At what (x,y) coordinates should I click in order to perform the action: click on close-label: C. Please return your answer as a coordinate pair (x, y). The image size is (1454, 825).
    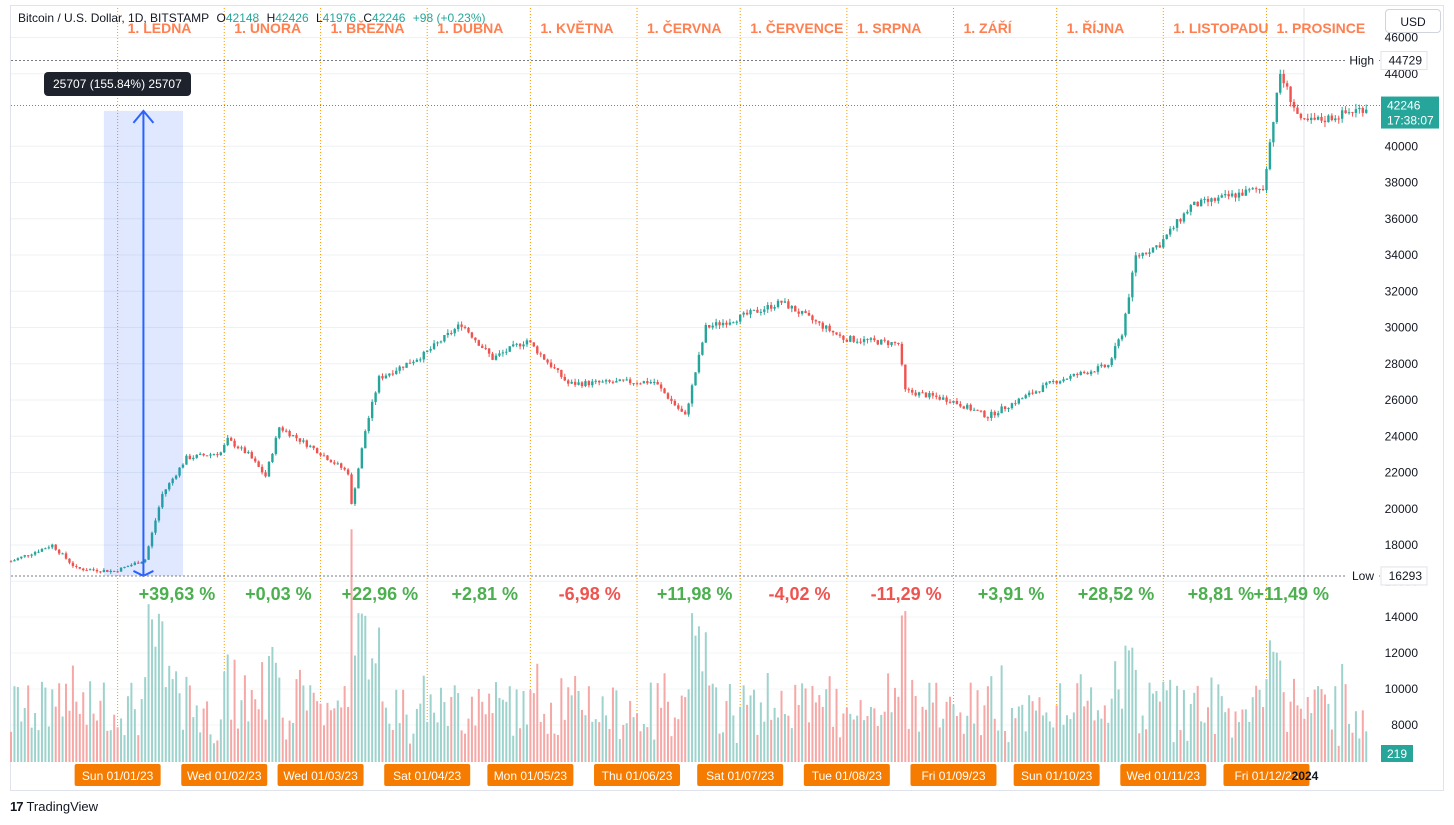
    Looking at the image, I should click on (368, 18).